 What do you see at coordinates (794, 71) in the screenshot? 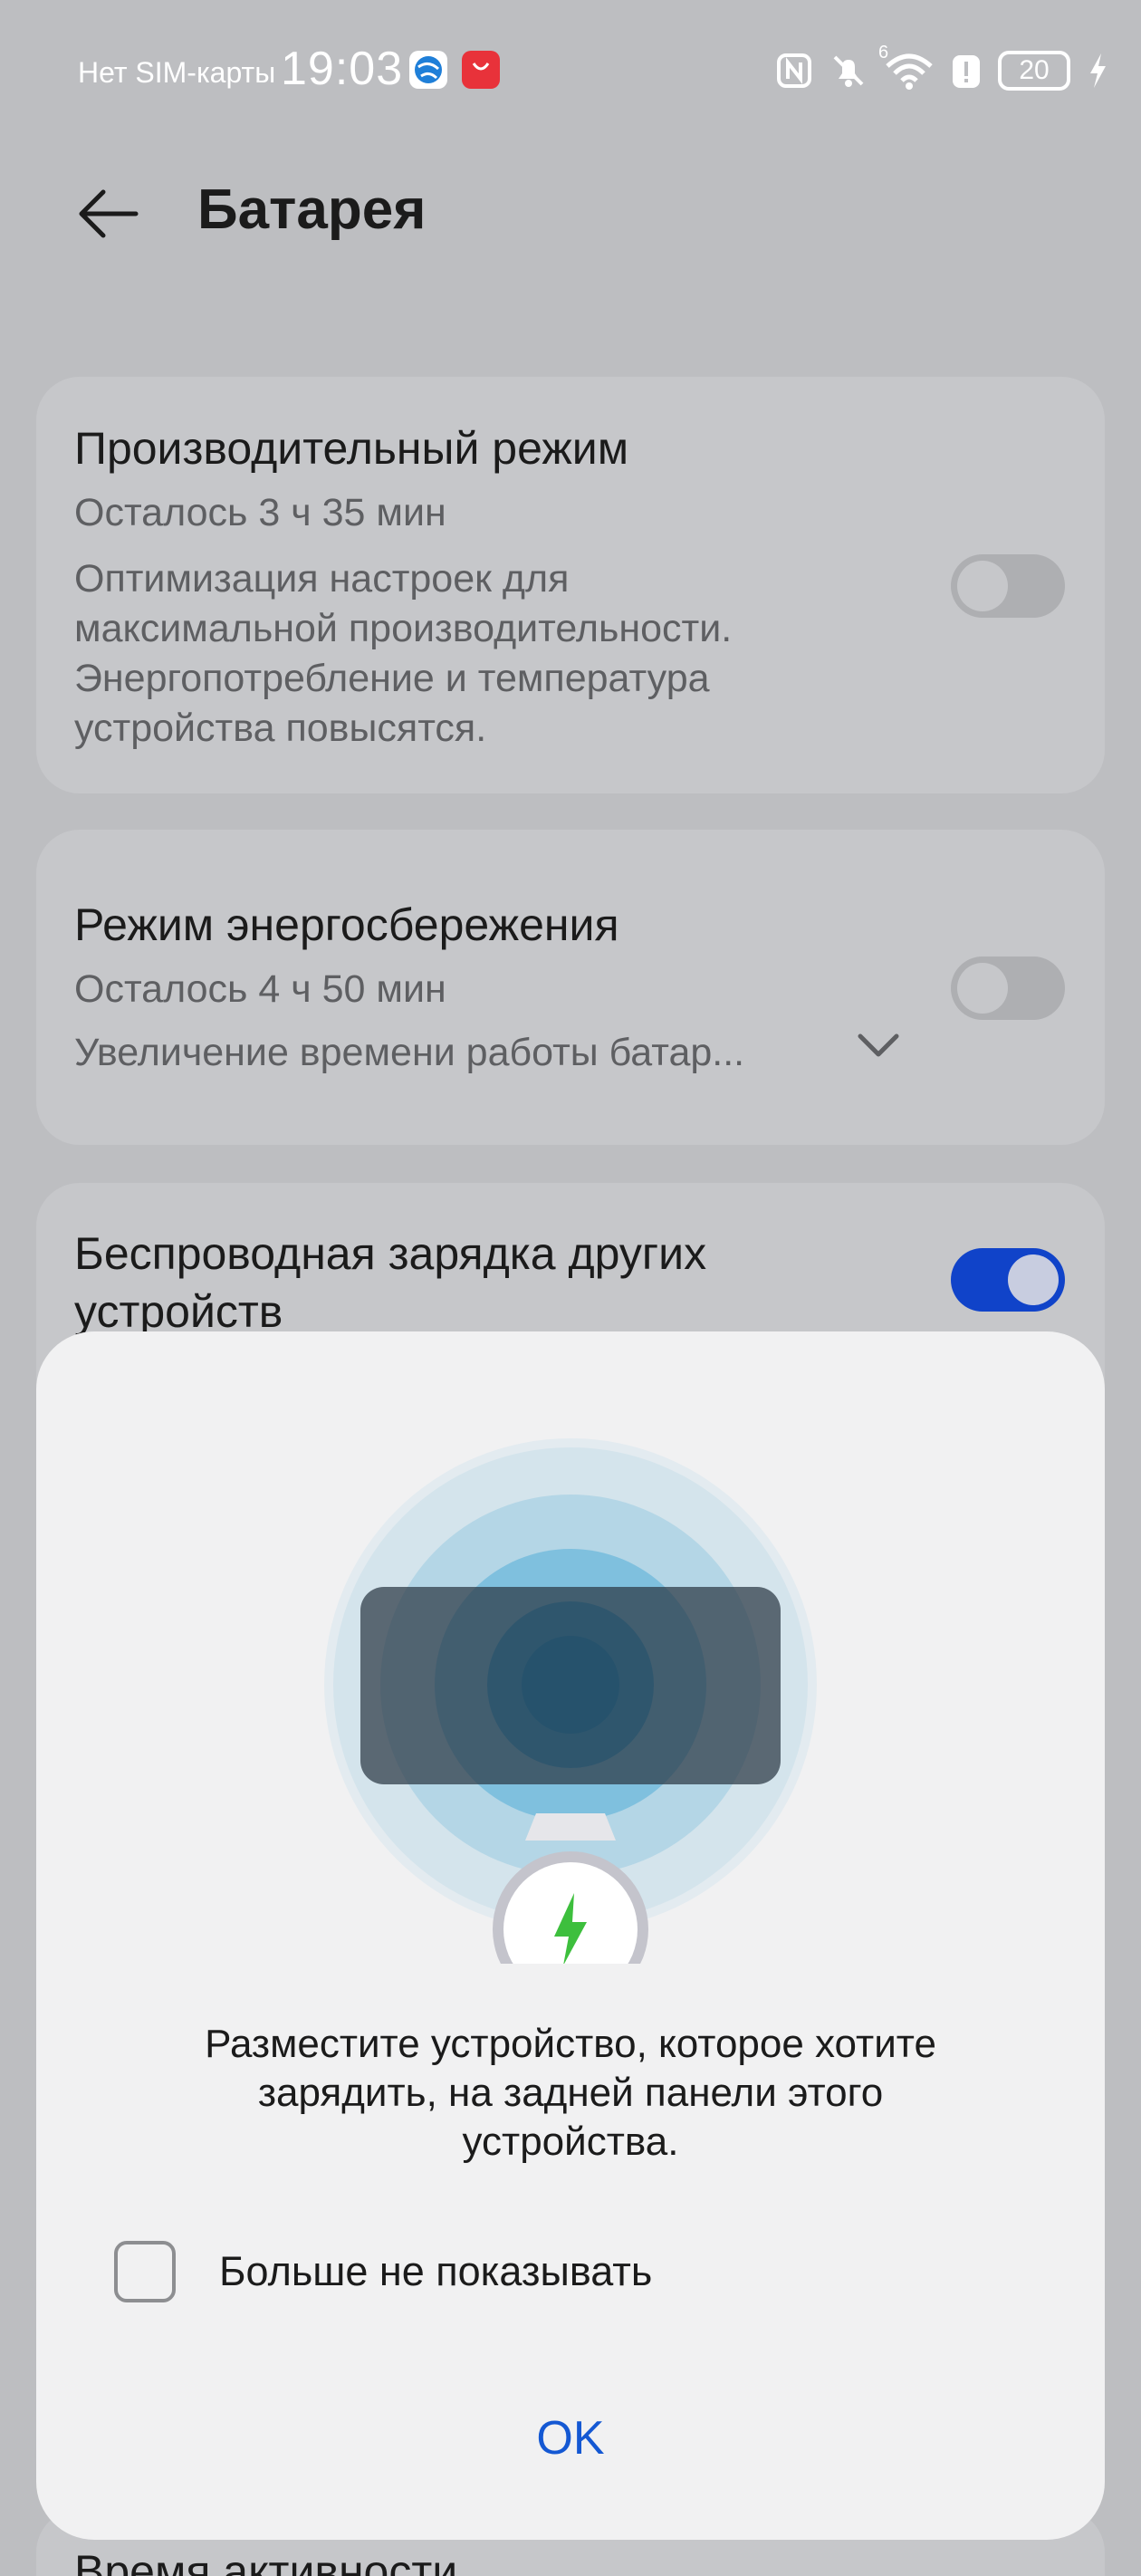
I see `nfc-icon` at bounding box center [794, 71].